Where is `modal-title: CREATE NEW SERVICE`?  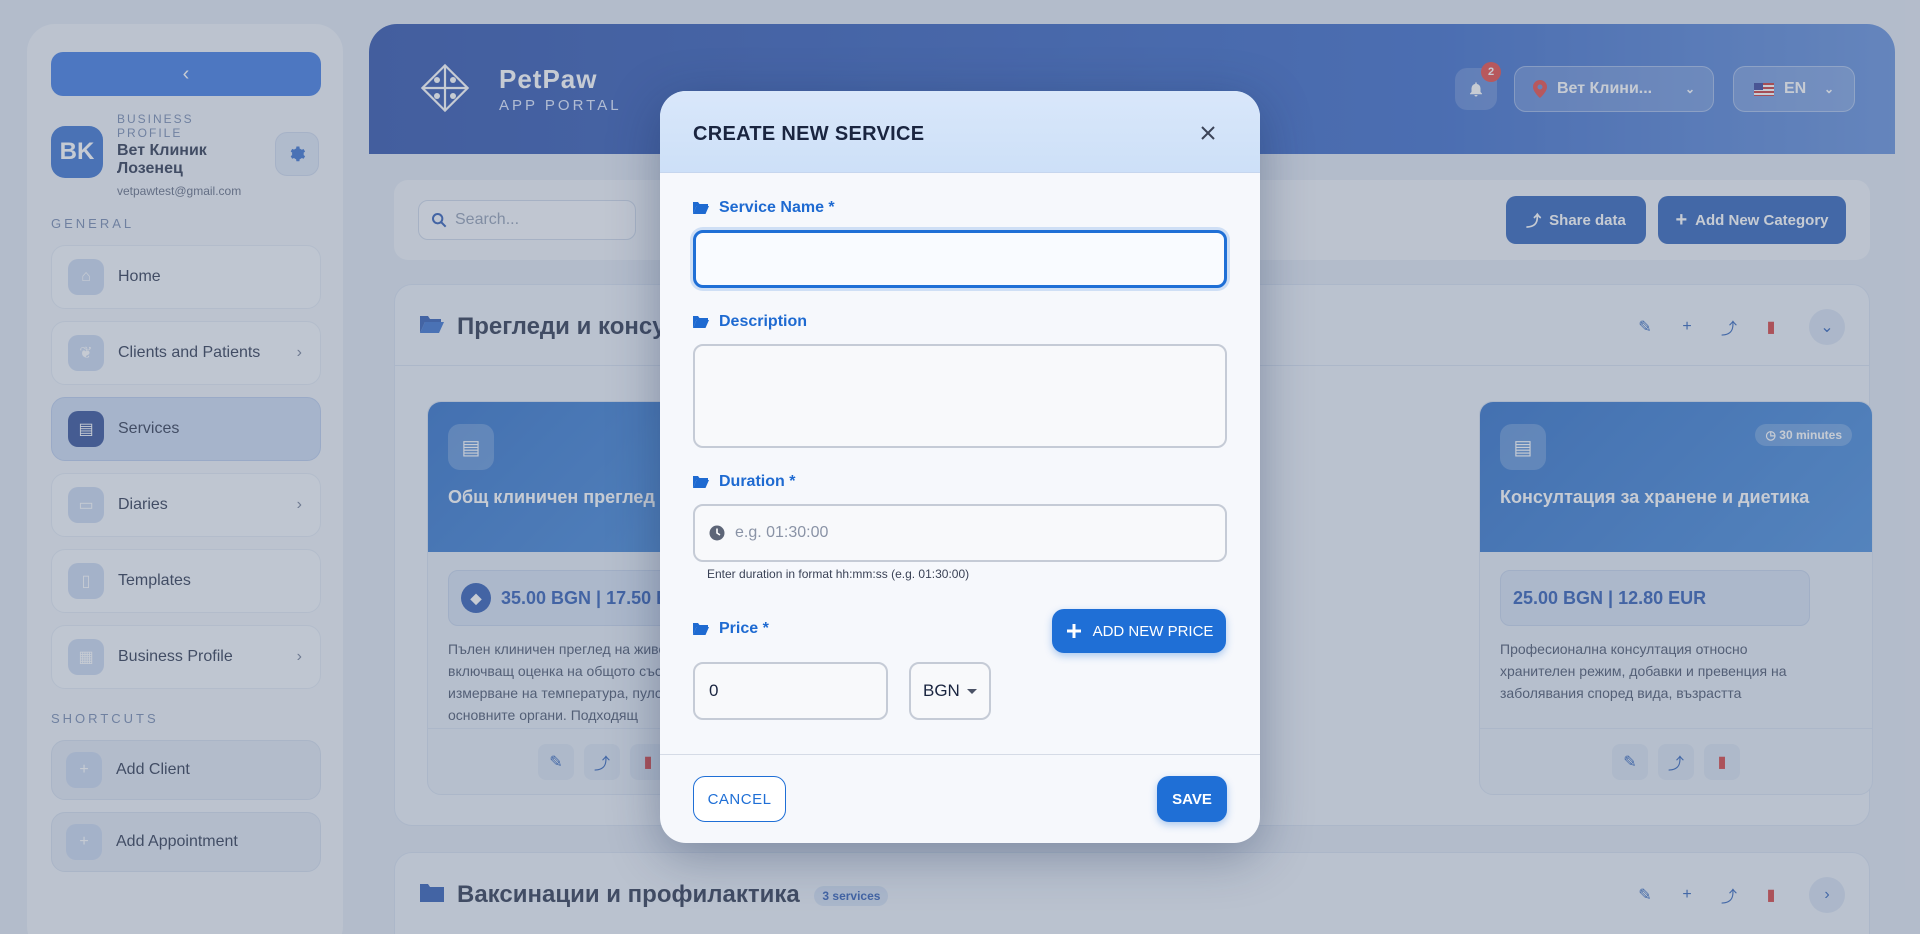 modal-title: CREATE NEW SERVICE is located at coordinates (809, 134).